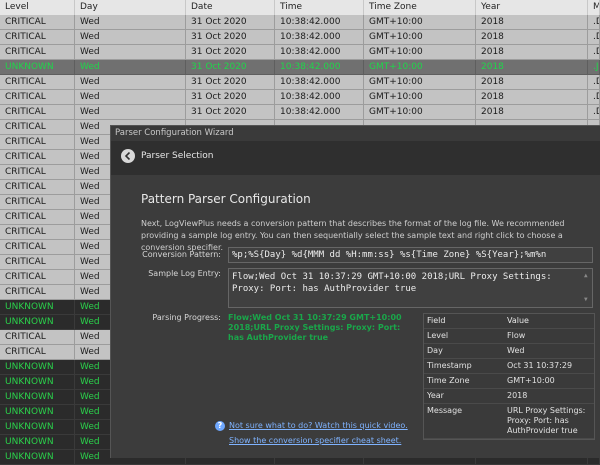 This screenshot has height=465, width=600. I want to click on sample-log-entry-label: Sample Log Entry:, so click(184, 273).